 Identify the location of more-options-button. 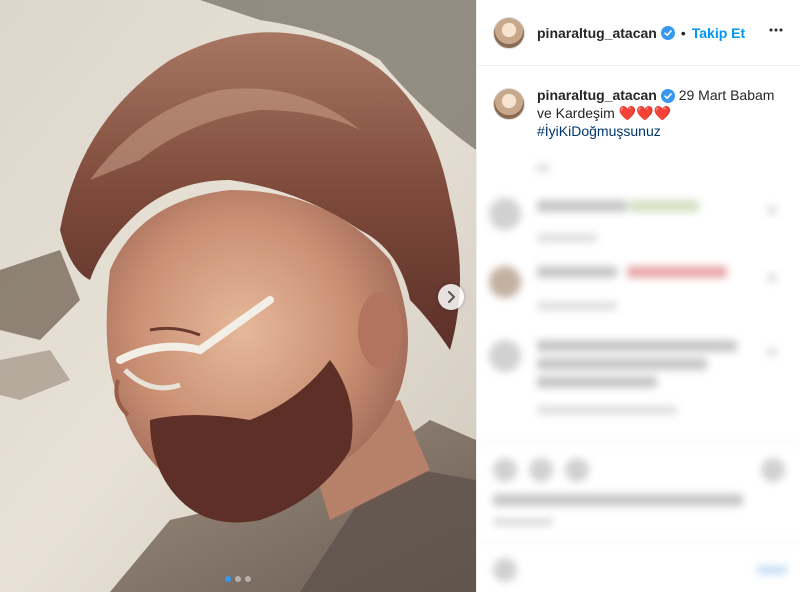
(776, 32).